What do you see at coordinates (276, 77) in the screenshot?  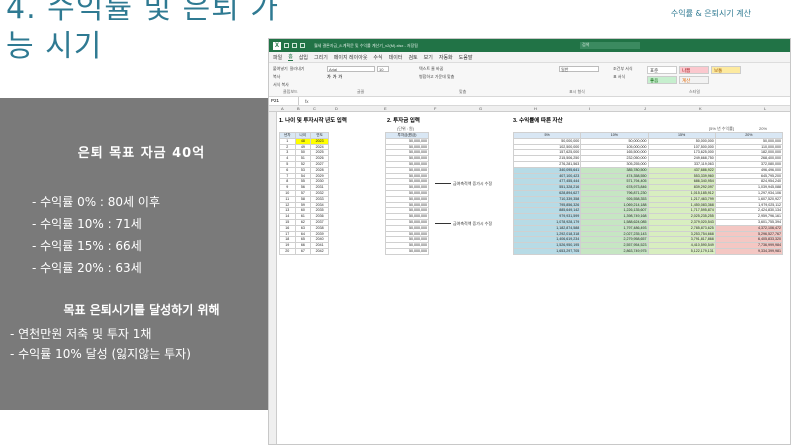 I see `copy-button: 복사` at bounding box center [276, 77].